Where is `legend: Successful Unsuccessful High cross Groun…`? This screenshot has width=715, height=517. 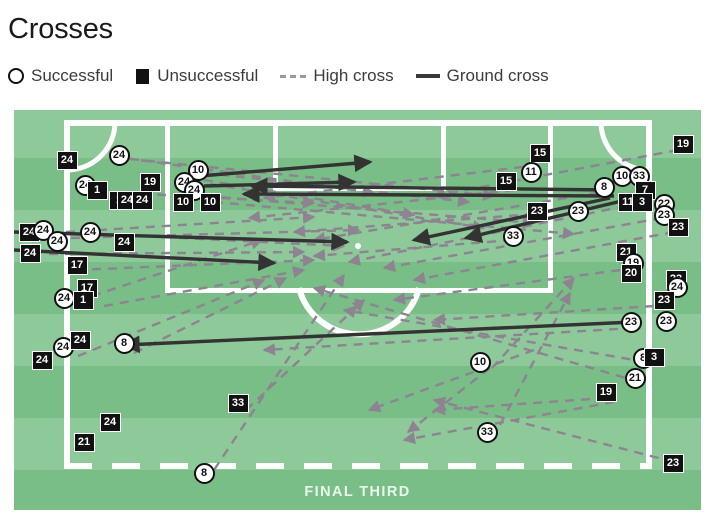
legend: Successful Unsuccessful High cross Groun… is located at coordinates (289, 76).